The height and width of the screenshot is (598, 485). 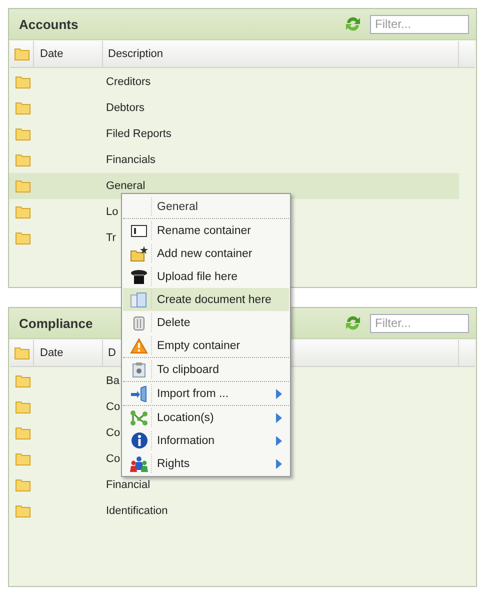 I want to click on bin-icon, so click(x=139, y=322).